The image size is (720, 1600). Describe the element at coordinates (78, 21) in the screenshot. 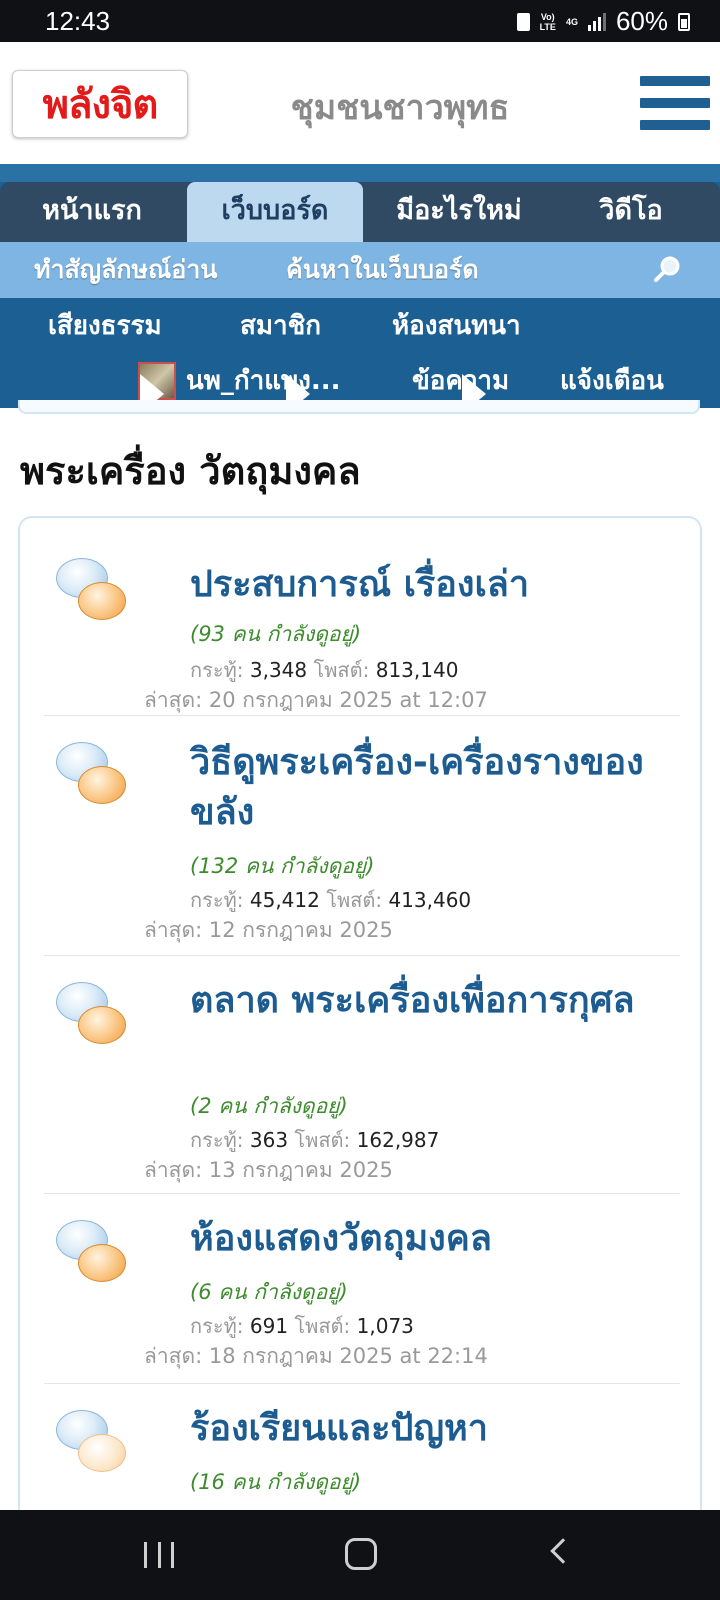

I see `status-time: 12:43` at that location.